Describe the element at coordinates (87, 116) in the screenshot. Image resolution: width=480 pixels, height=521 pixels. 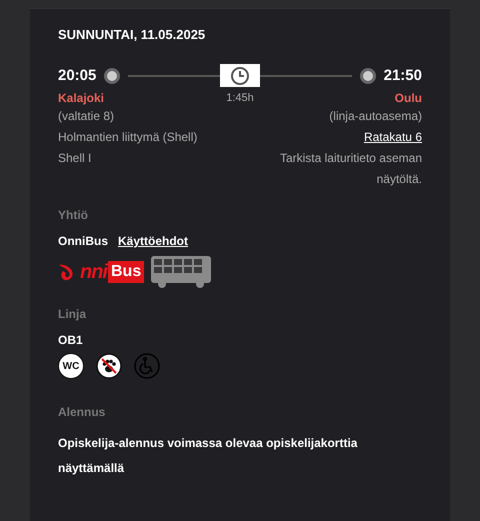
I see `stop-detail: (valtatie 8)` at that location.